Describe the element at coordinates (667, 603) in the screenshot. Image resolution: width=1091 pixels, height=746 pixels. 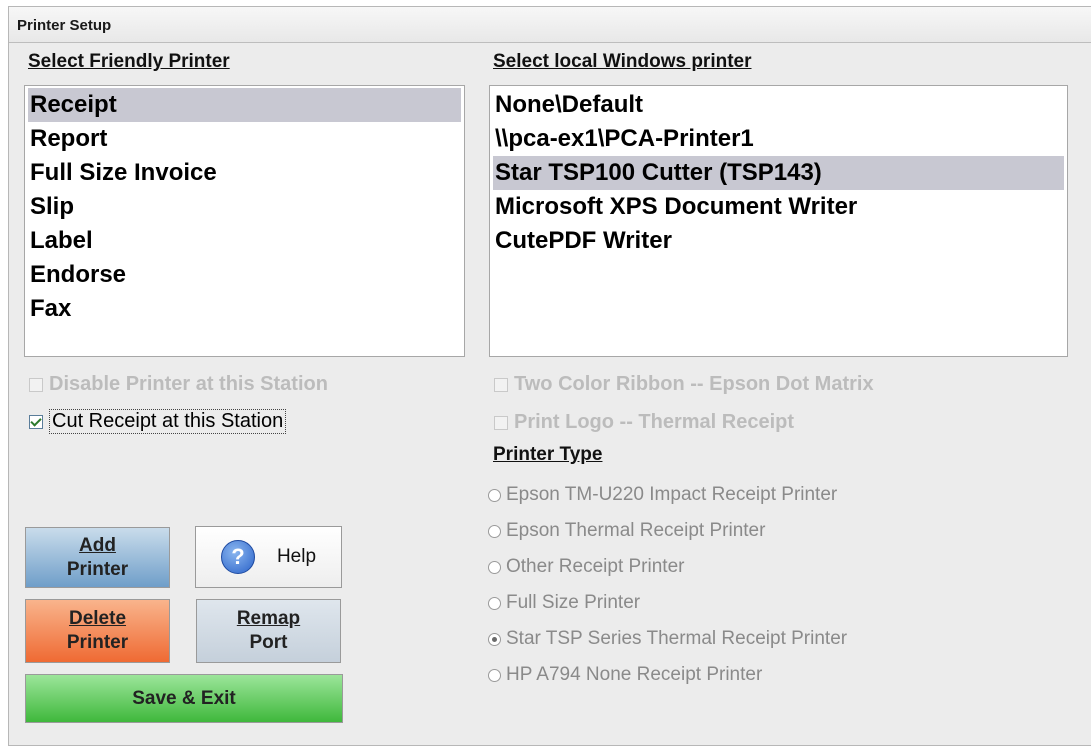
I see `printer-type-radio: Full Size Printer` at that location.